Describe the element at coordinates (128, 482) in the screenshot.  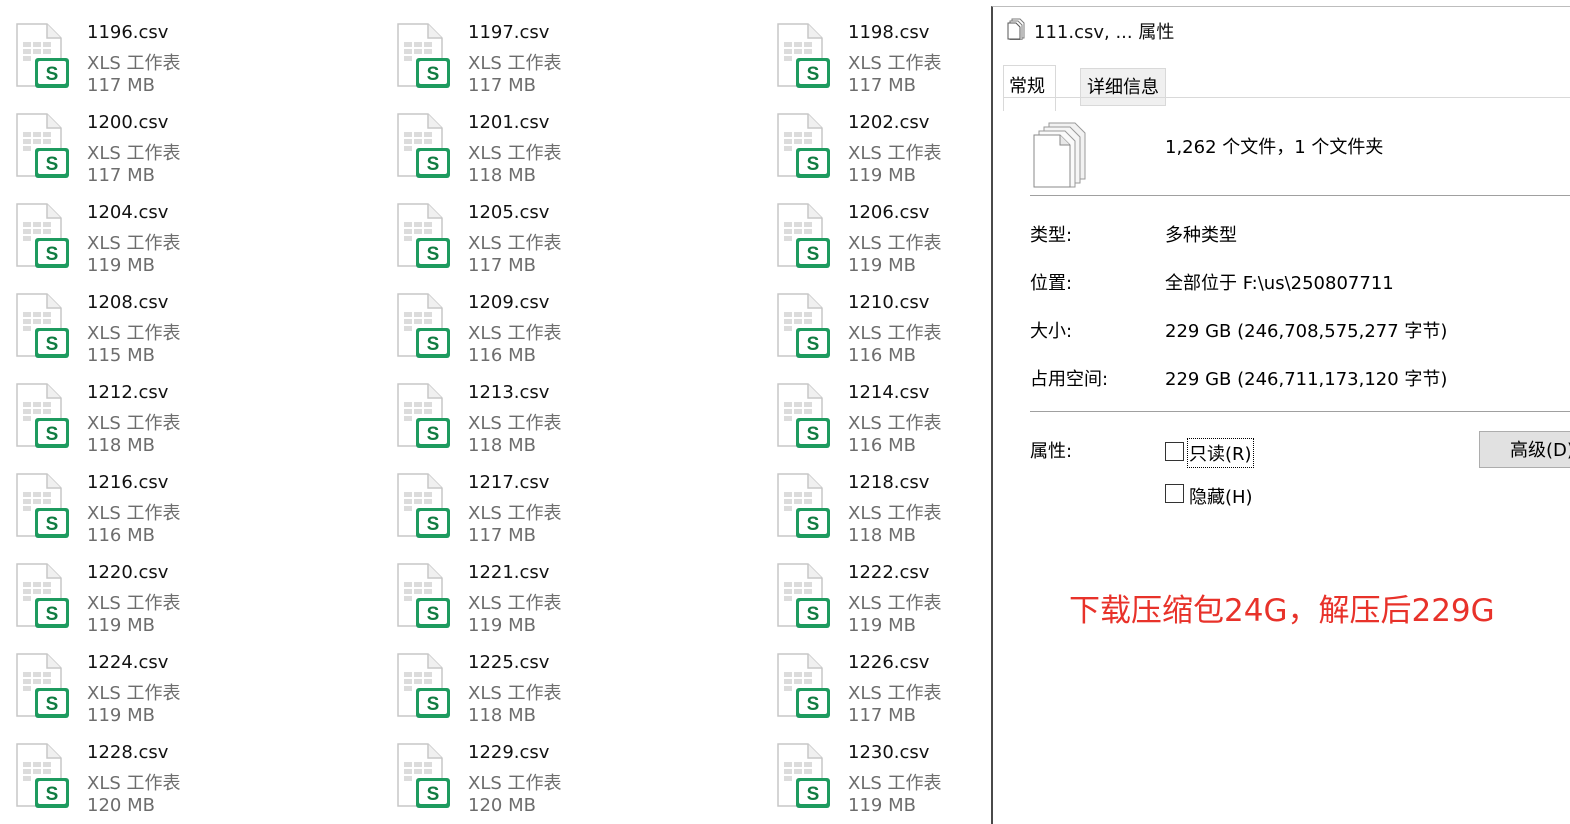
I see `file-name: 1216.csv` at that location.